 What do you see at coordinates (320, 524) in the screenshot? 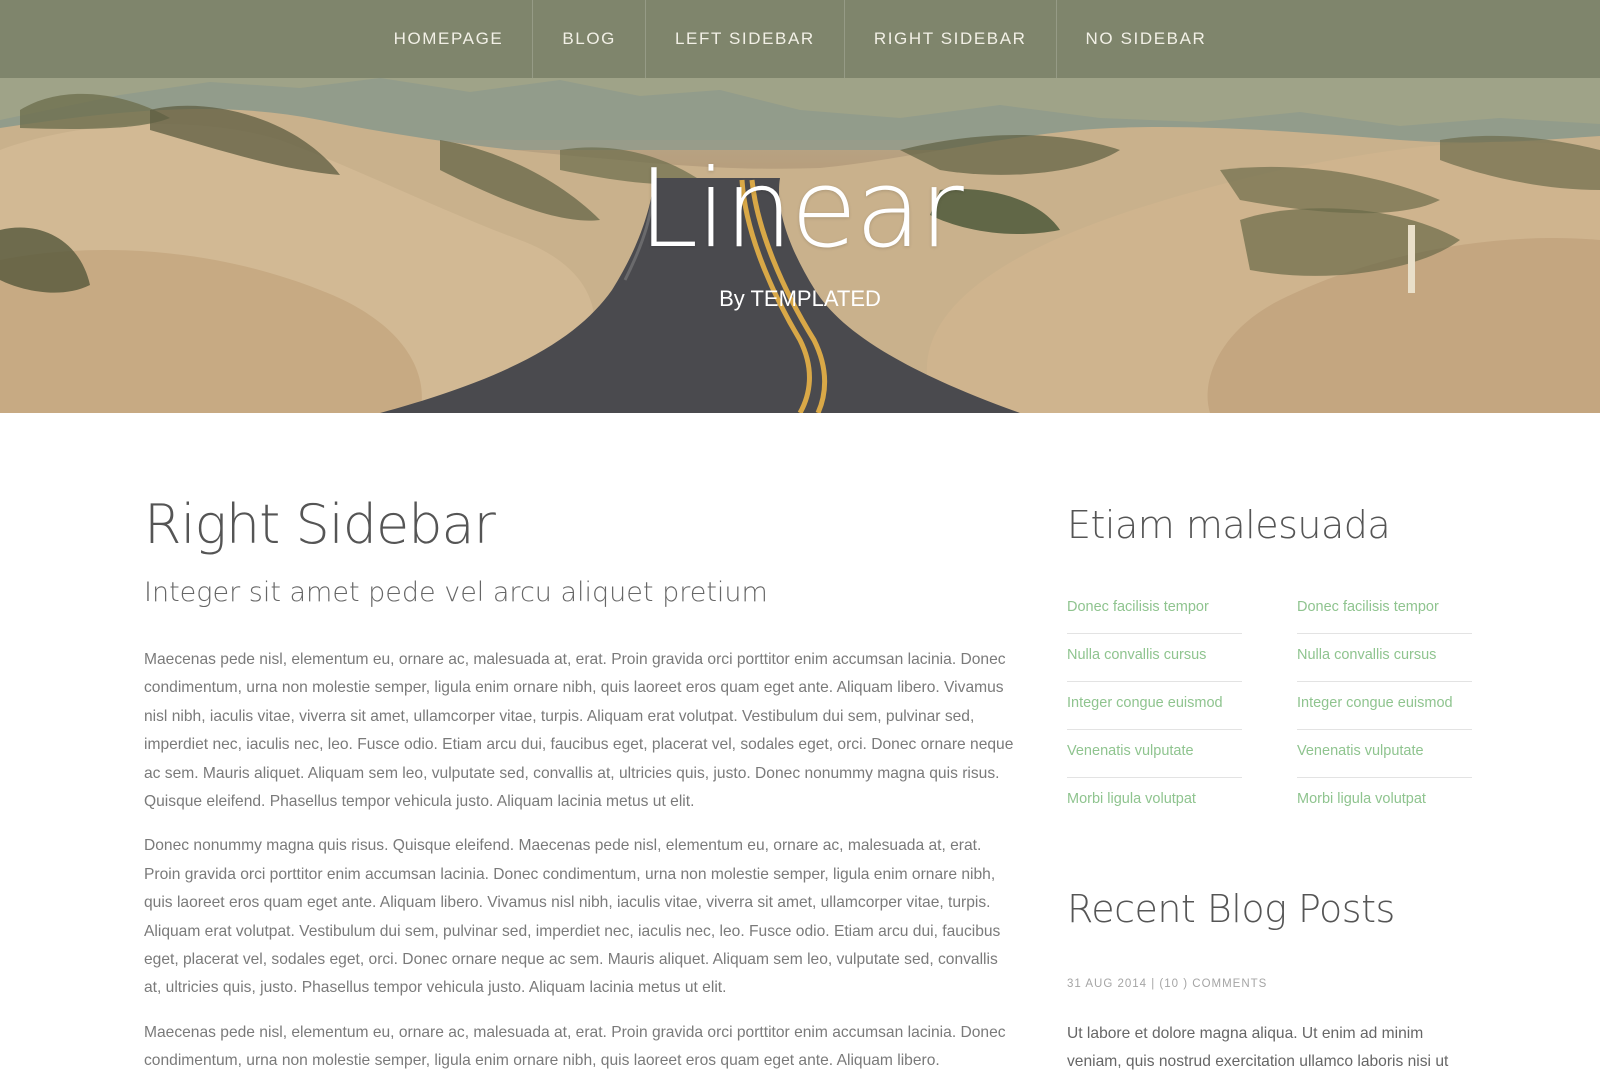
I see `page-title: Right Sidebar` at bounding box center [320, 524].